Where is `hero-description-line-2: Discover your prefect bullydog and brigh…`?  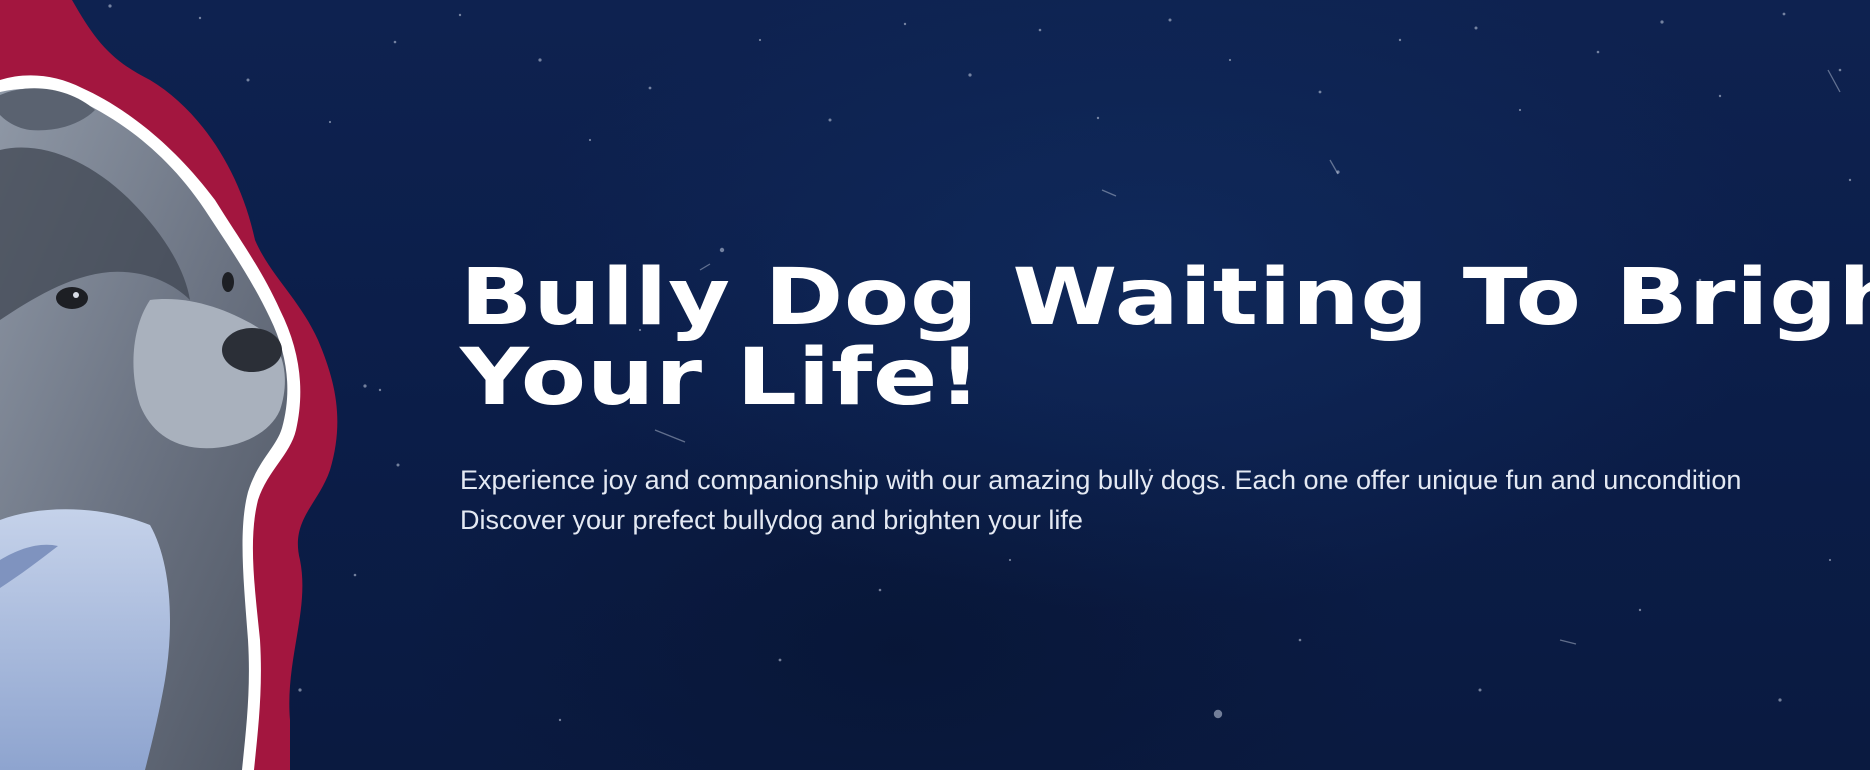 hero-description-line-2: Discover your prefect bullydog and brigh… is located at coordinates (771, 520).